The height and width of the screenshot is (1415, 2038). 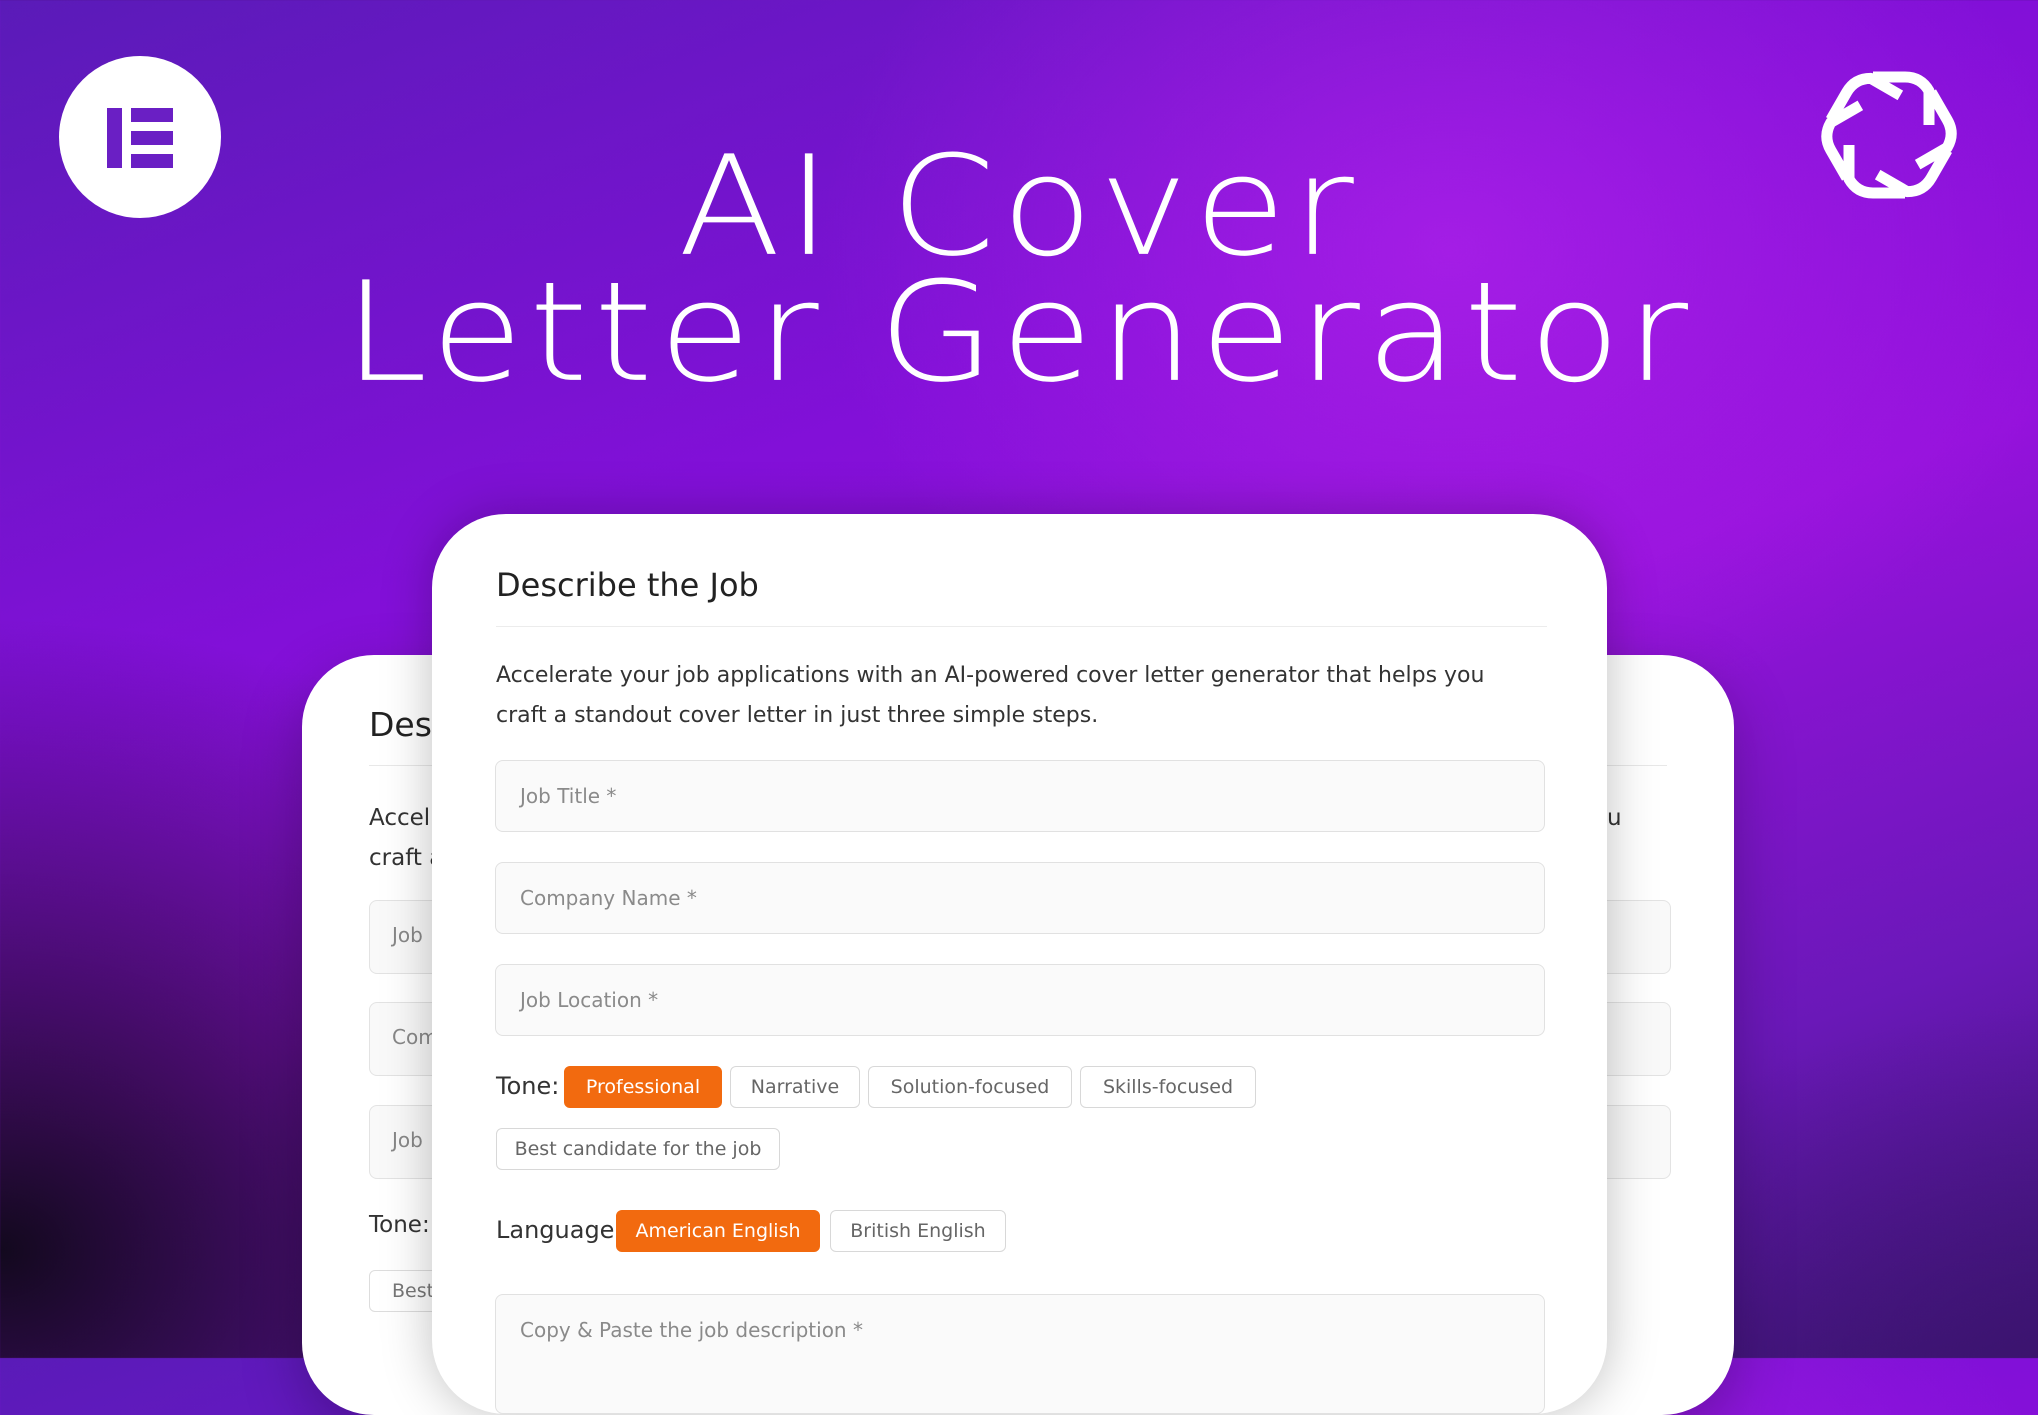 What do you see at coordinates (1020, 1000) in the screenshot?
I see `job-location-input: Job Location *` at bounding box center [1020, 1000].